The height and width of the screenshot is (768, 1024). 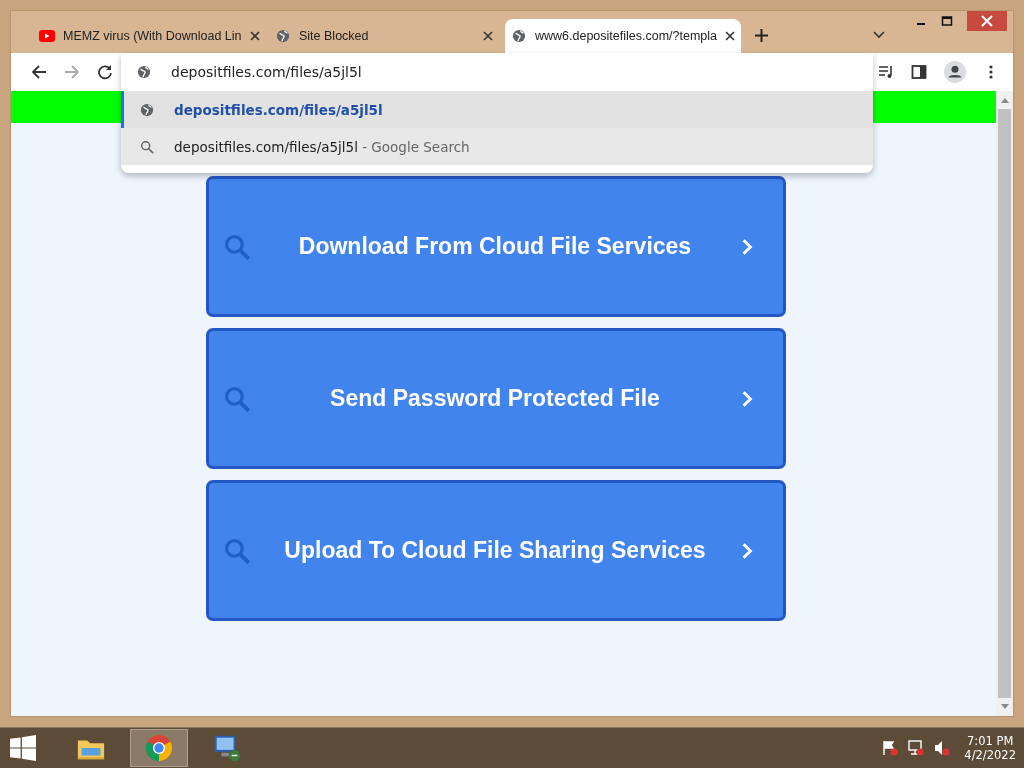 I want to click on scroll-up-icon, so click(x=1004, y=100).